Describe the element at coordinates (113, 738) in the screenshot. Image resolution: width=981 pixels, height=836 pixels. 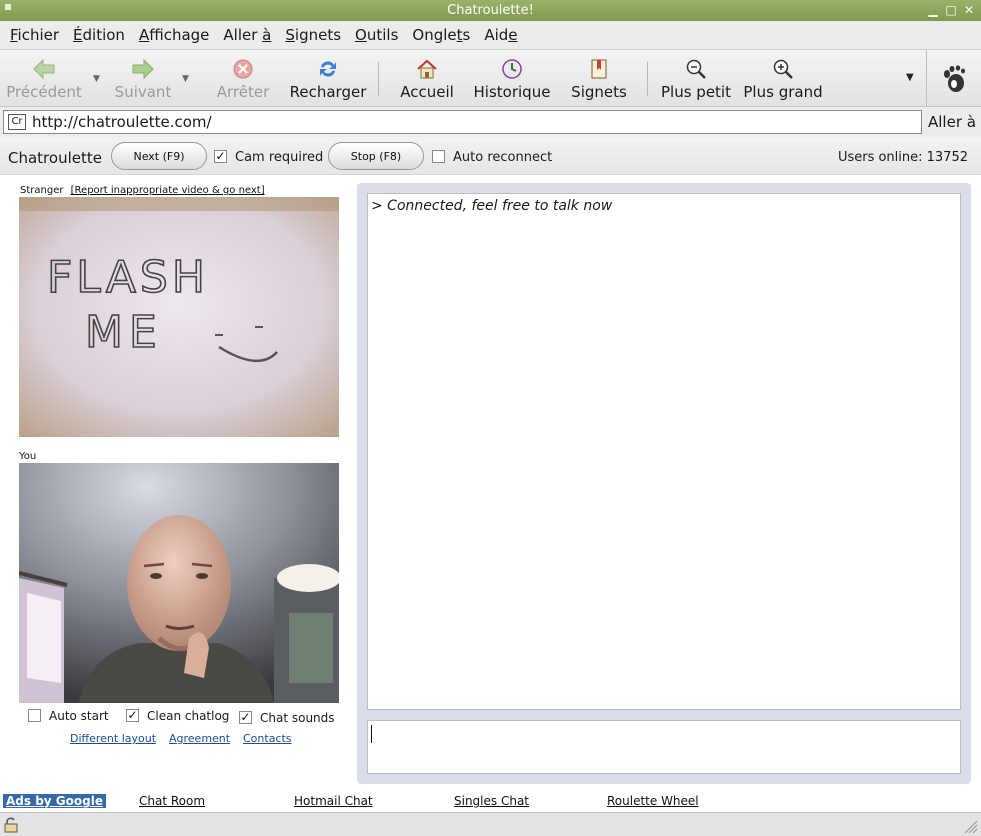
I see `different-layout-link: Different layout` at that location.